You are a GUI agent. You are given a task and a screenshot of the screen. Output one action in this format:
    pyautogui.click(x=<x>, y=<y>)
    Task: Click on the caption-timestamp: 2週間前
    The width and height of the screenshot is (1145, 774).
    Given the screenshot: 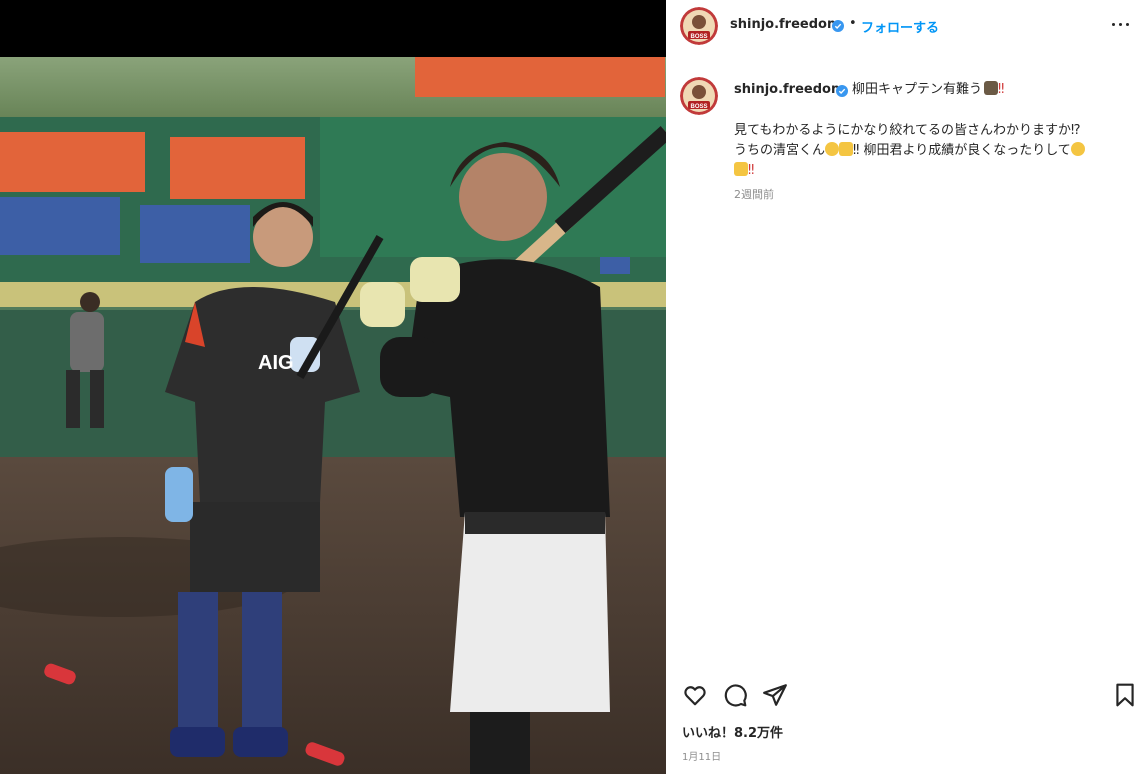 What is the action you would take?
    pyautogui.click(x=754, y=194)
    